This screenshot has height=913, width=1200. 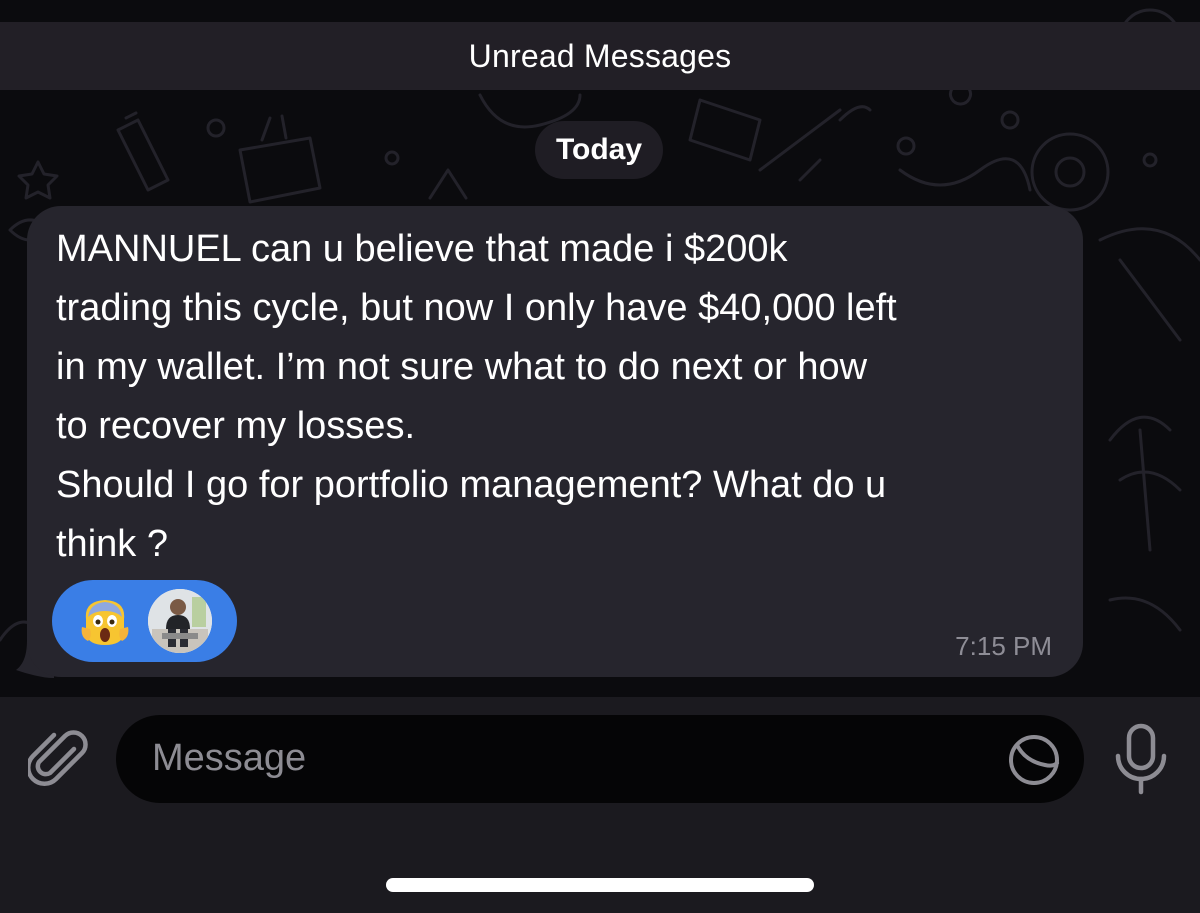 I want to click on message-timestamp: 7:15 PM, so click(x=1003, y=646).